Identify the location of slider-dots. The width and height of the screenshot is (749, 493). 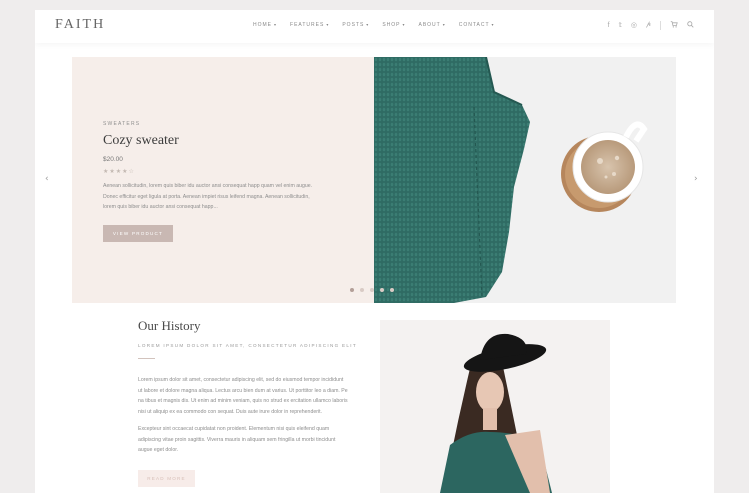
(372, 290).